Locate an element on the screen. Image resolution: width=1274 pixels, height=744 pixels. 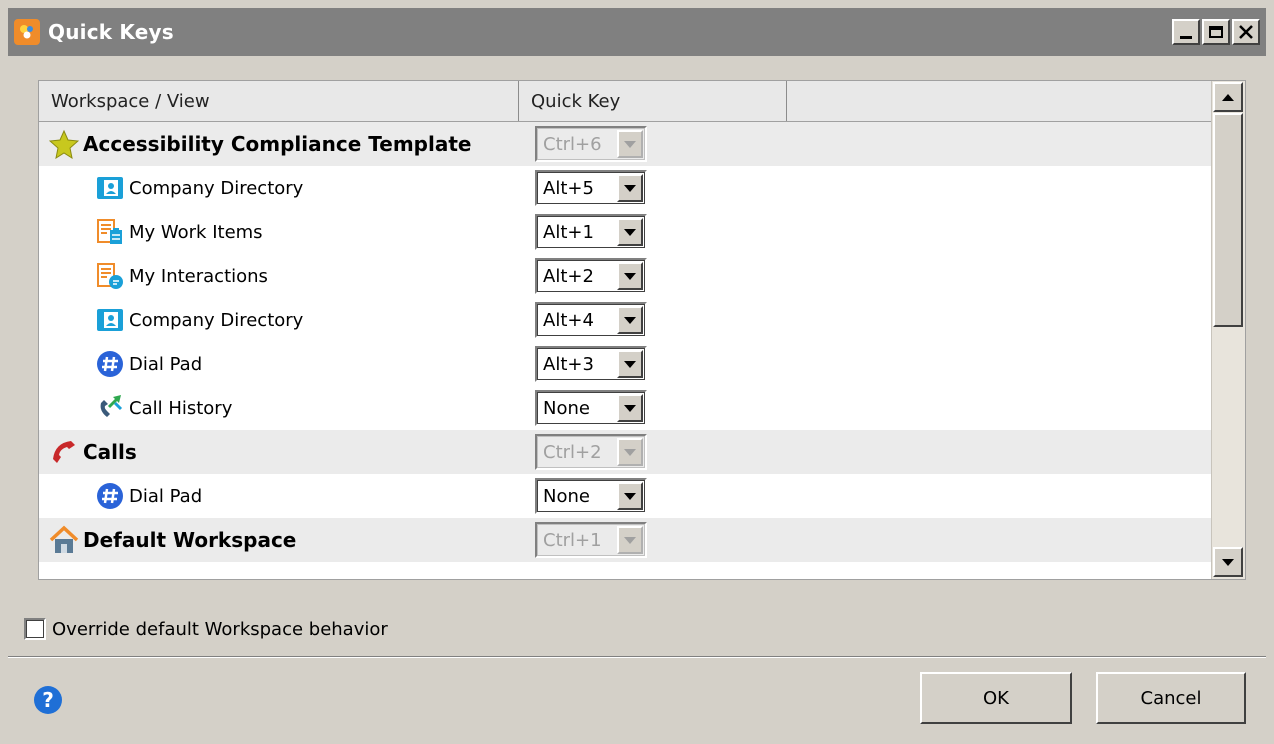
quick-key-value: Alt+1 is located at coordinates (568, 232).